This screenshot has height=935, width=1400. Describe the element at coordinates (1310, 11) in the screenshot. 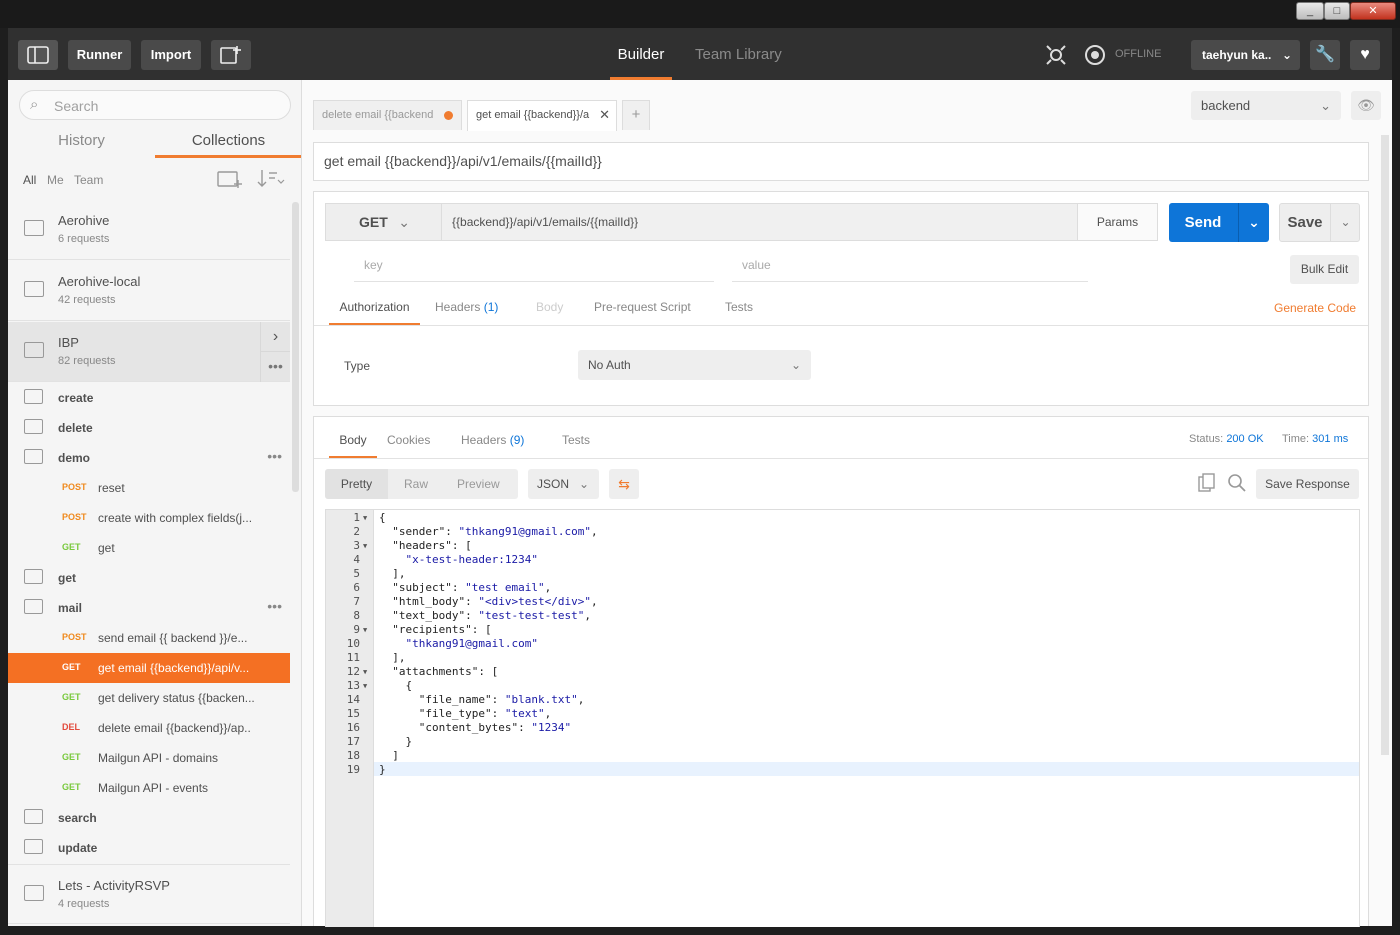

I see `minimize-button: _` at that location.